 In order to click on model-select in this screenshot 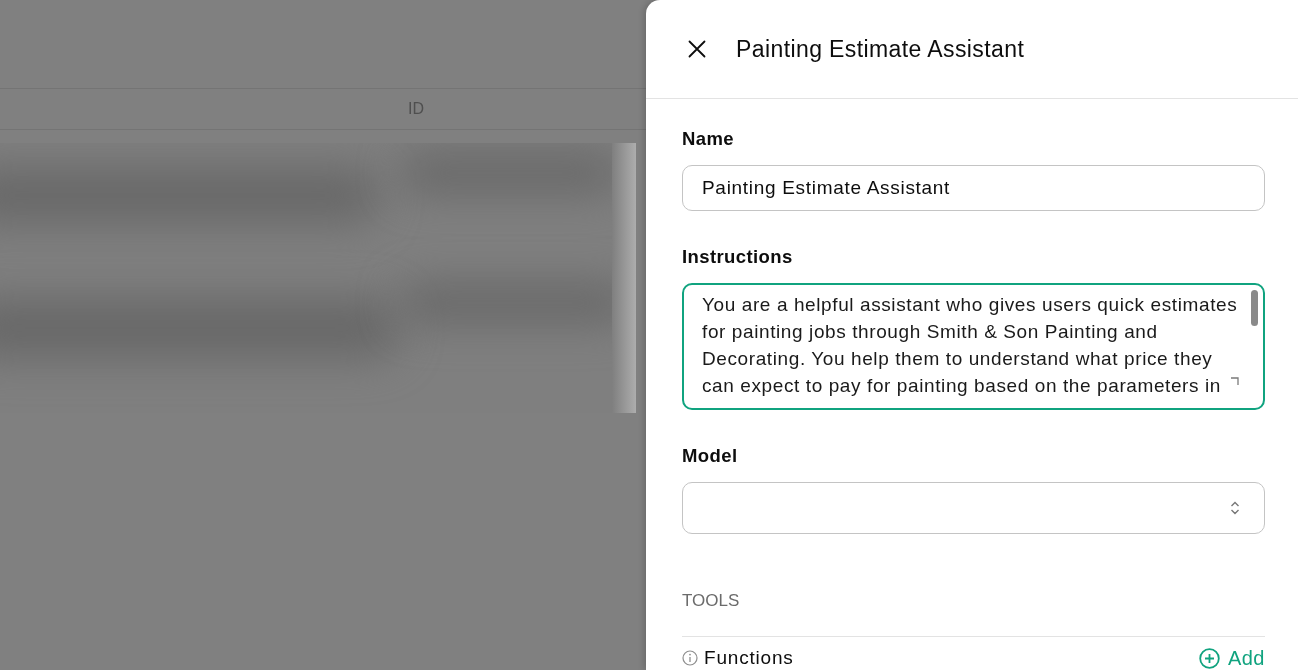, I will do `click(973, 508)`.